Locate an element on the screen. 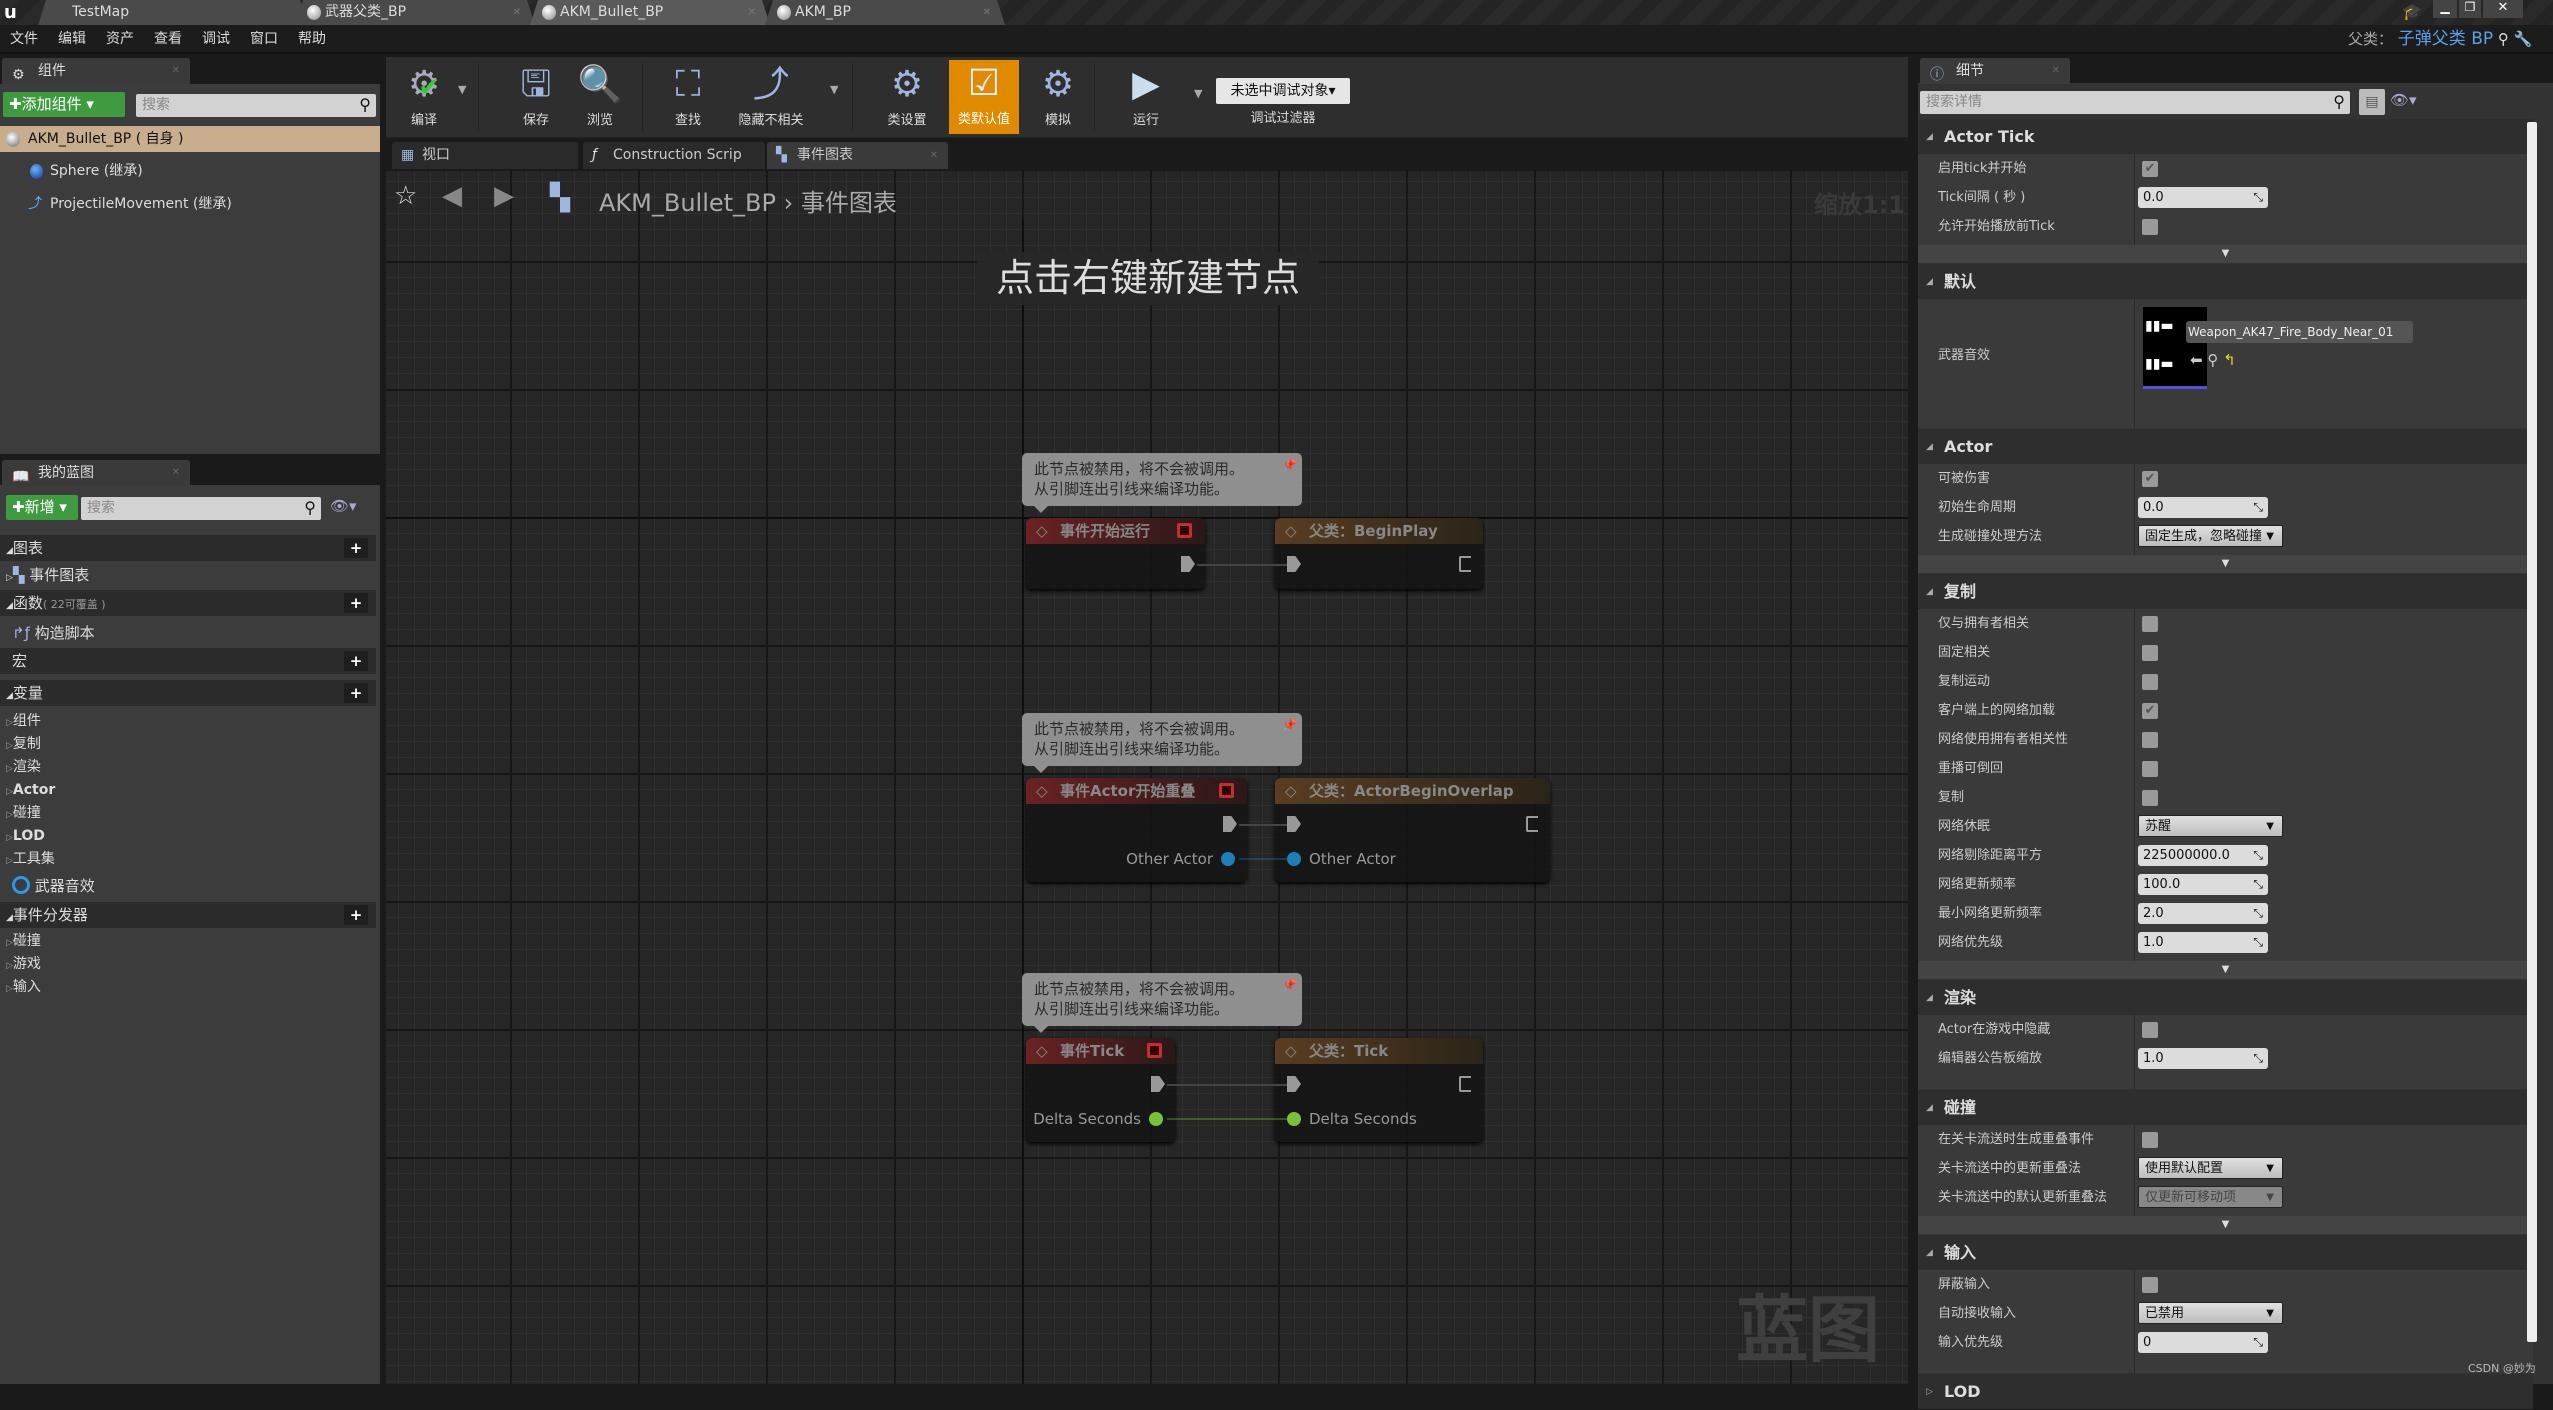  menu-window: 窗口 is located at coordinates (264, 39).